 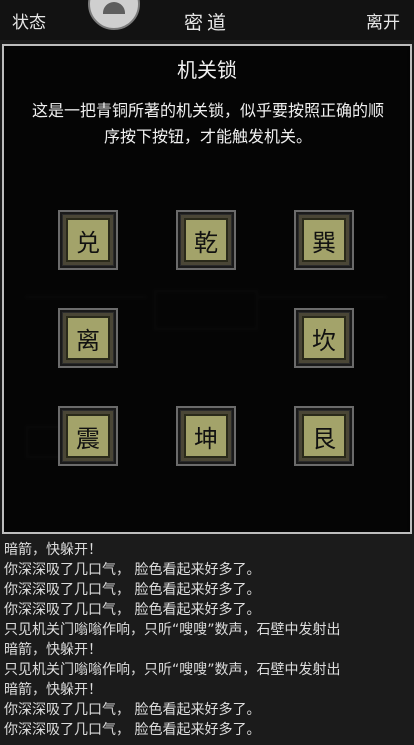 I want to click on trigram-label: 艮, so click(x=324, y=436).